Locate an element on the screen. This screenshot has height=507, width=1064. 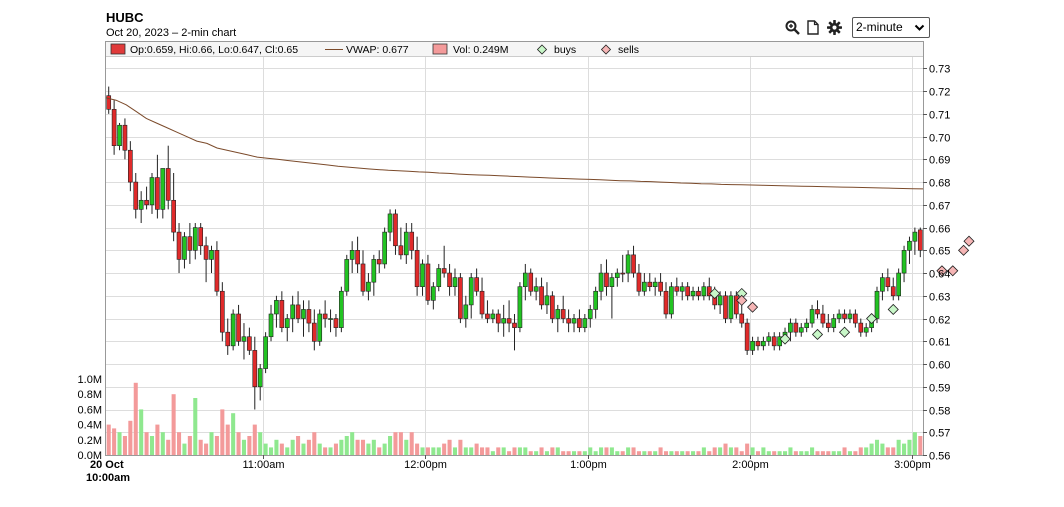
legend-vol: Vol: 0.249M is located at coordinates (480, 50).